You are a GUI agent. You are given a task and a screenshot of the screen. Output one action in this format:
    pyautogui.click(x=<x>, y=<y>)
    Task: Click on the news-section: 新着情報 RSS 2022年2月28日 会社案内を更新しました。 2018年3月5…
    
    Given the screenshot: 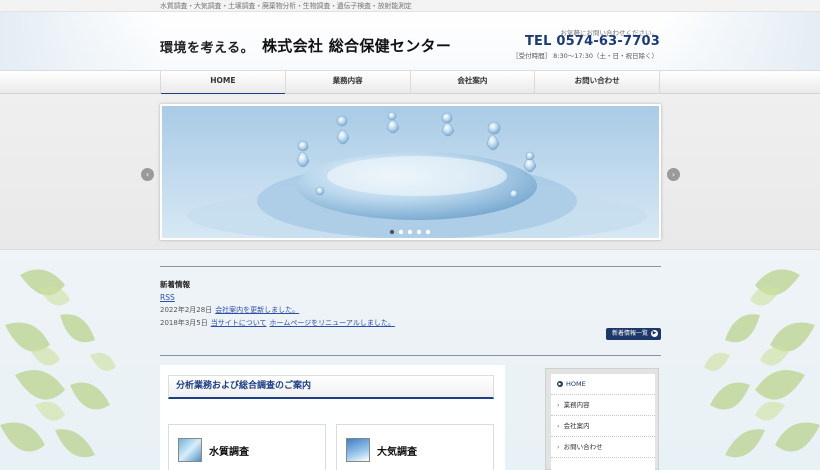 What is the action you would take?
    pyautogui.click(x=410, y=297)
    